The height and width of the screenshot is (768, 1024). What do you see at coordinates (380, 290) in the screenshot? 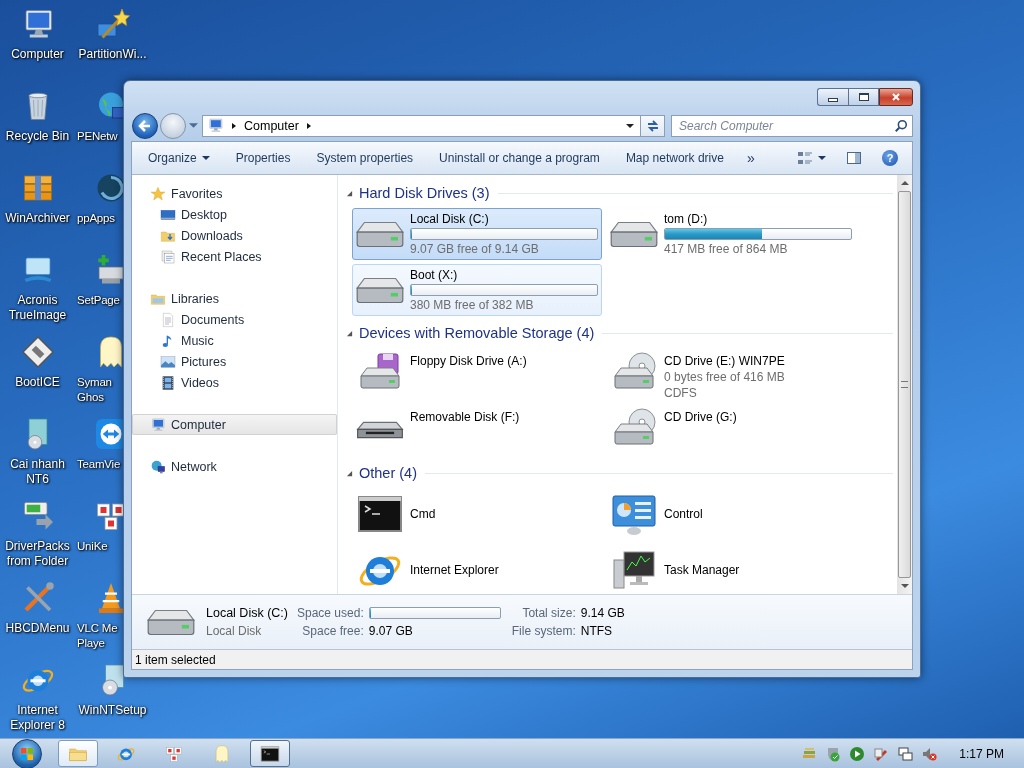
I see `hard-drive-icon` at bounding box center [380, 290].